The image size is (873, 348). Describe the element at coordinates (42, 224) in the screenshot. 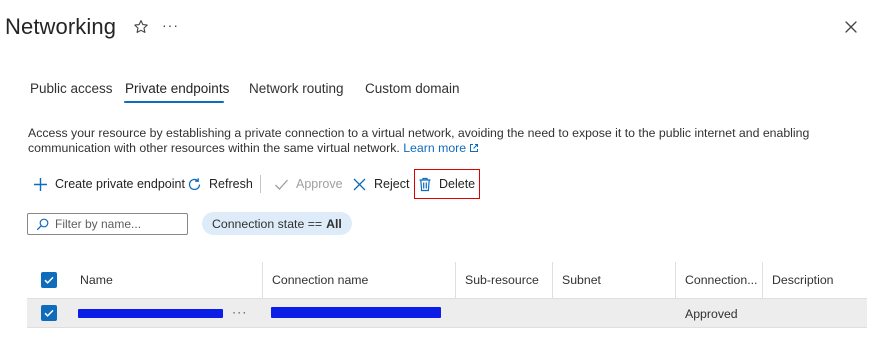

I see `search-icon` at that location.